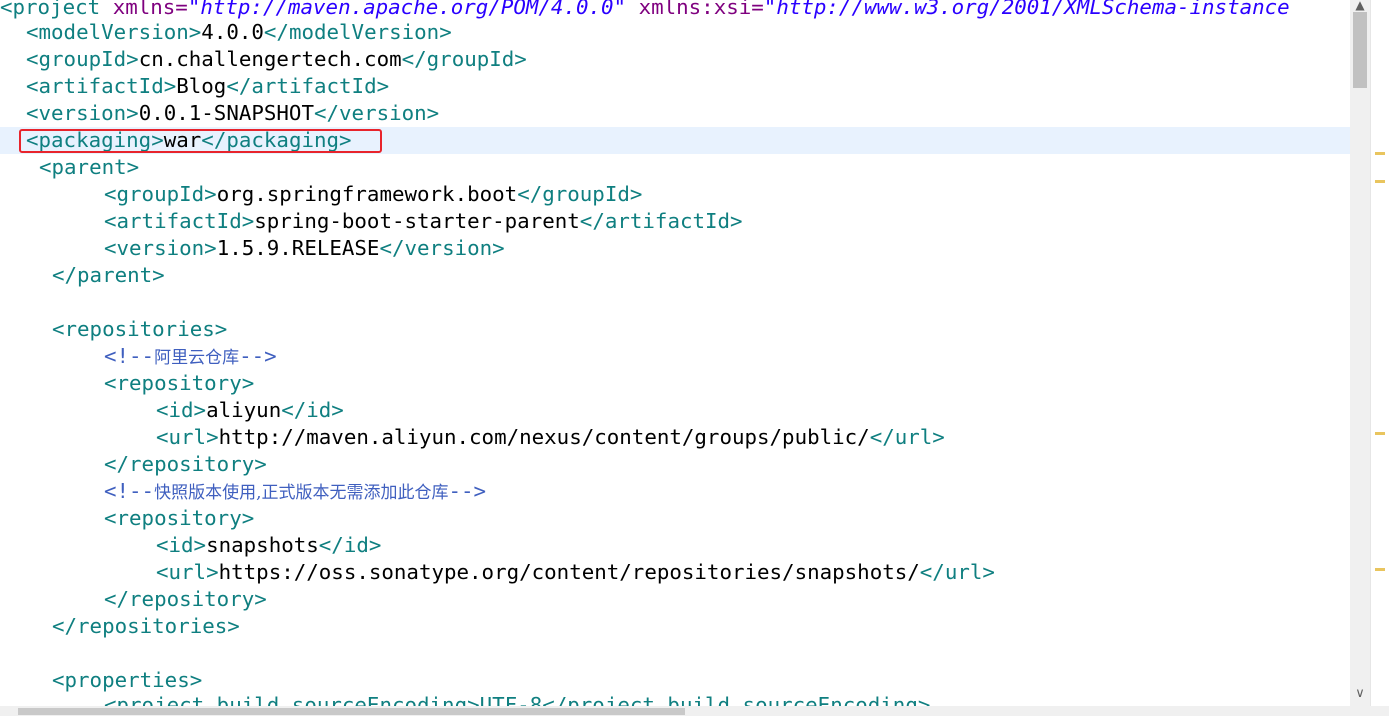 This screenshot has width=1389, height=716. I want to click on scroll-up-arrow-icon: ▲, so click(1360, 6).